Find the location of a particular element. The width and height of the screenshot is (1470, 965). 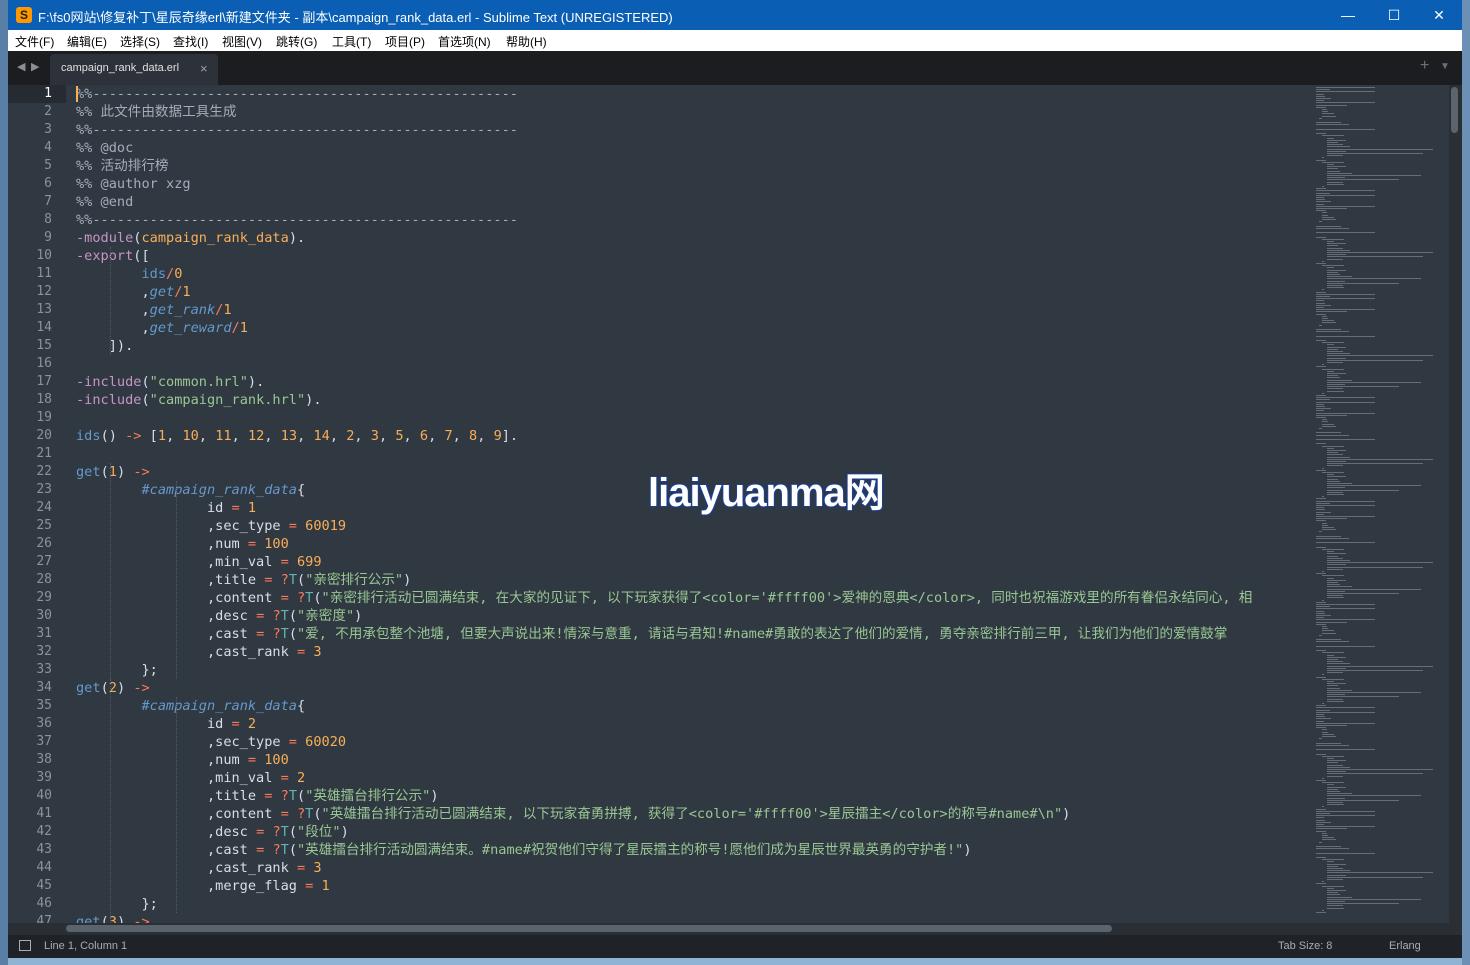

menu-tools: 工具(T) is located at coordinates (351, 41).